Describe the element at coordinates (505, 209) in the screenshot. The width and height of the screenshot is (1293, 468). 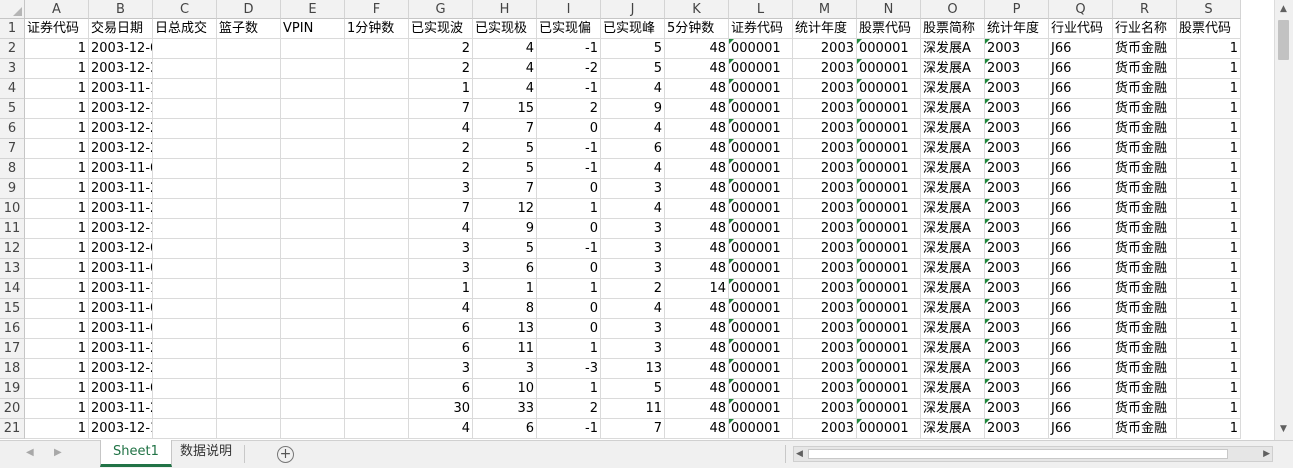
I see `cell-h10: 12` at that location.